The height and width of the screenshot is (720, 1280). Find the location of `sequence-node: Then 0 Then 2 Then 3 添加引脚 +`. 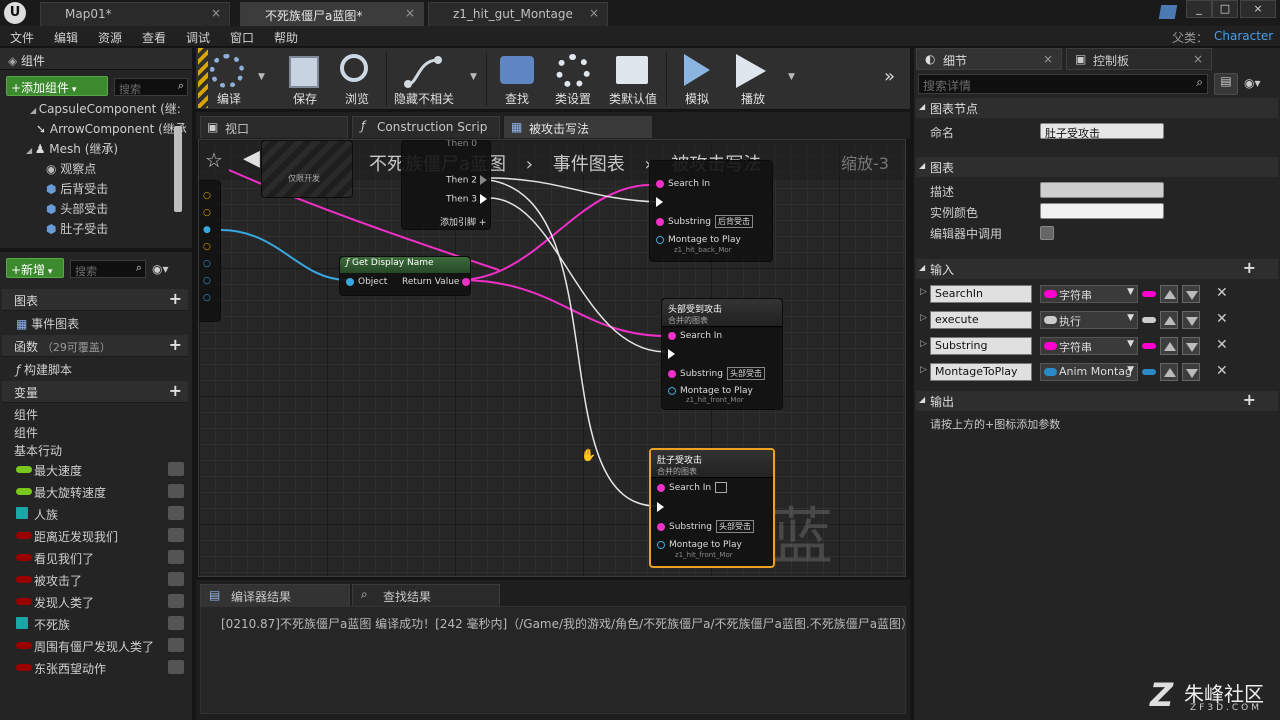

sequence-node: Then 0 Then 2 Then 3 添加引脚 + is located at coordinates (446, 185).